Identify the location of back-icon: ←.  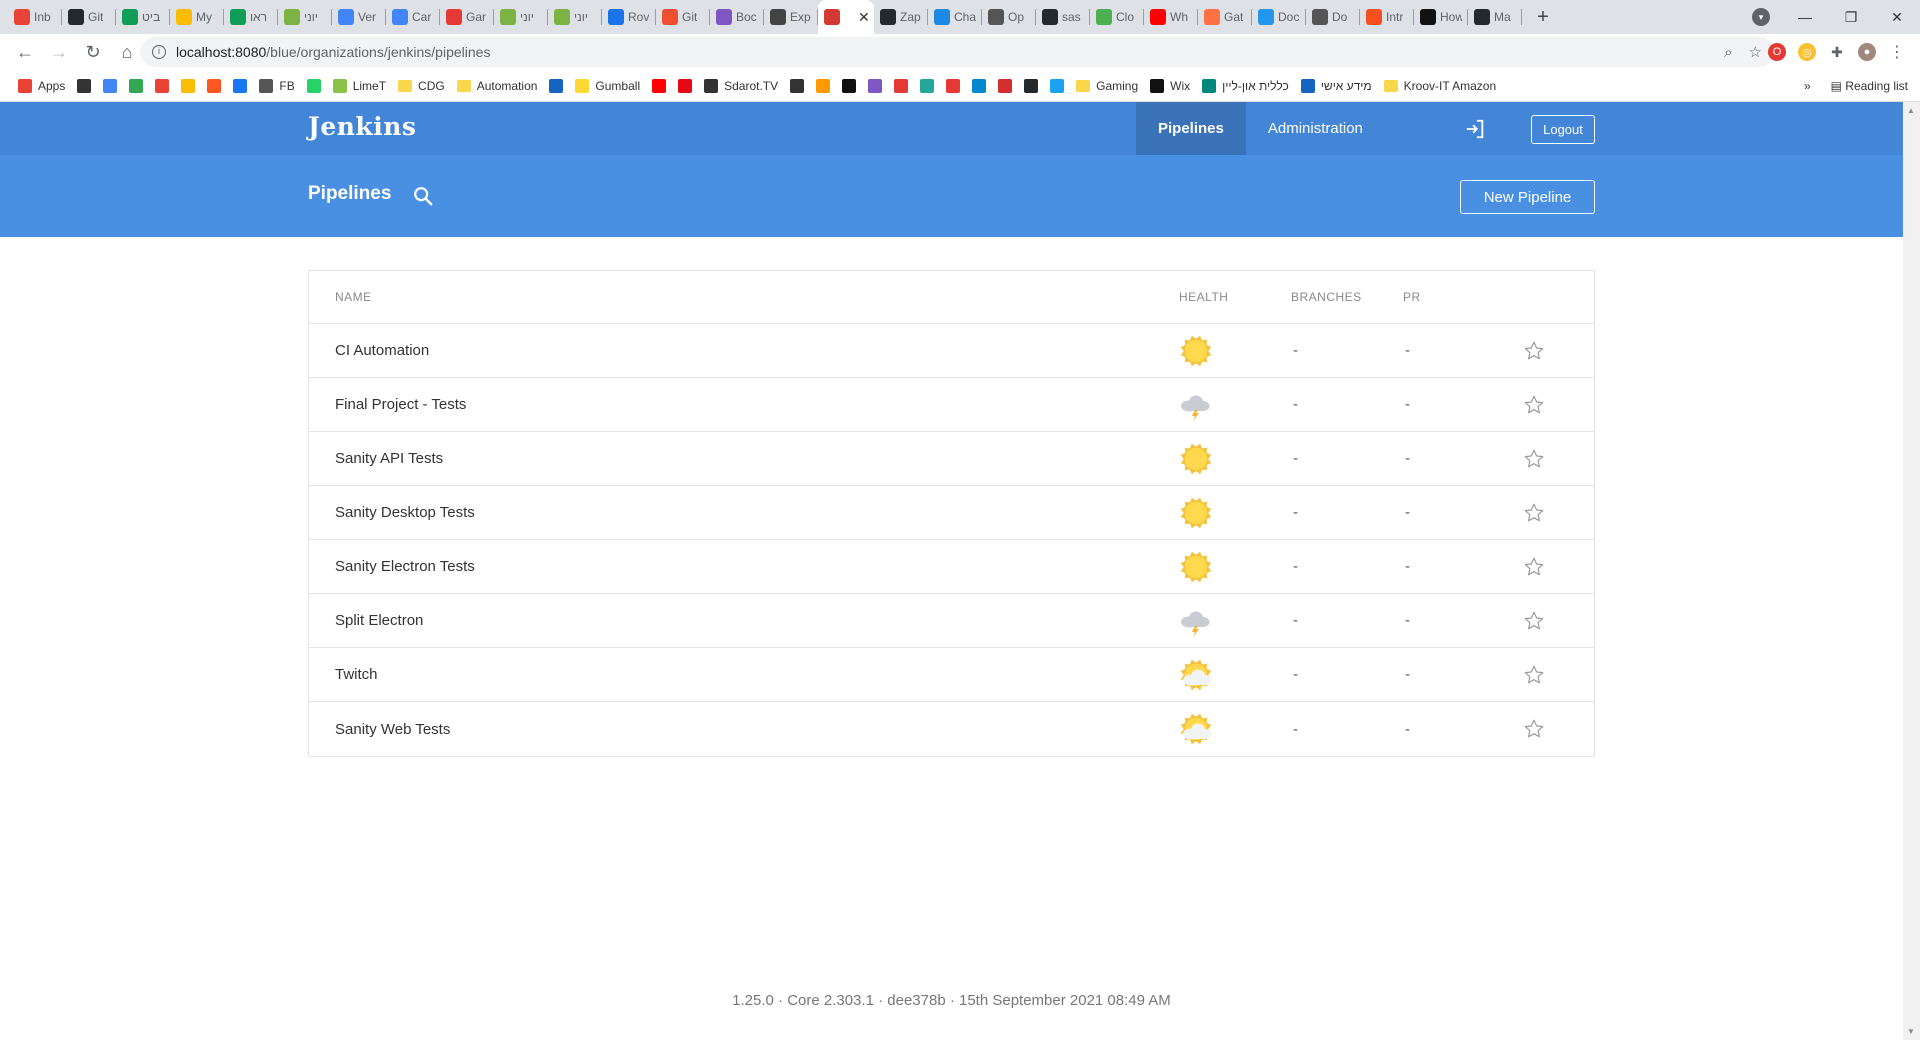
(25, 52).